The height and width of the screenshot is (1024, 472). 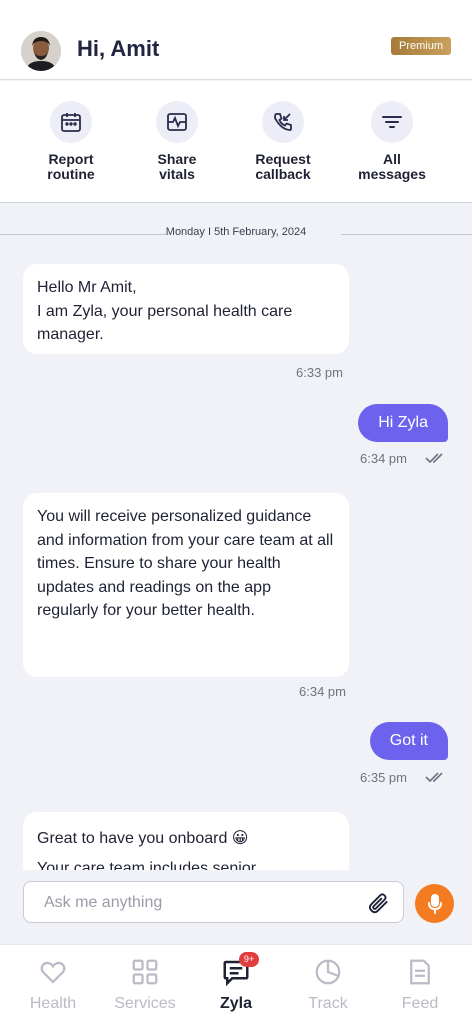 What do you see at coordinates (41, 51) in the screenshot?
I see `user-avatar` at bounding box center [41, 51].